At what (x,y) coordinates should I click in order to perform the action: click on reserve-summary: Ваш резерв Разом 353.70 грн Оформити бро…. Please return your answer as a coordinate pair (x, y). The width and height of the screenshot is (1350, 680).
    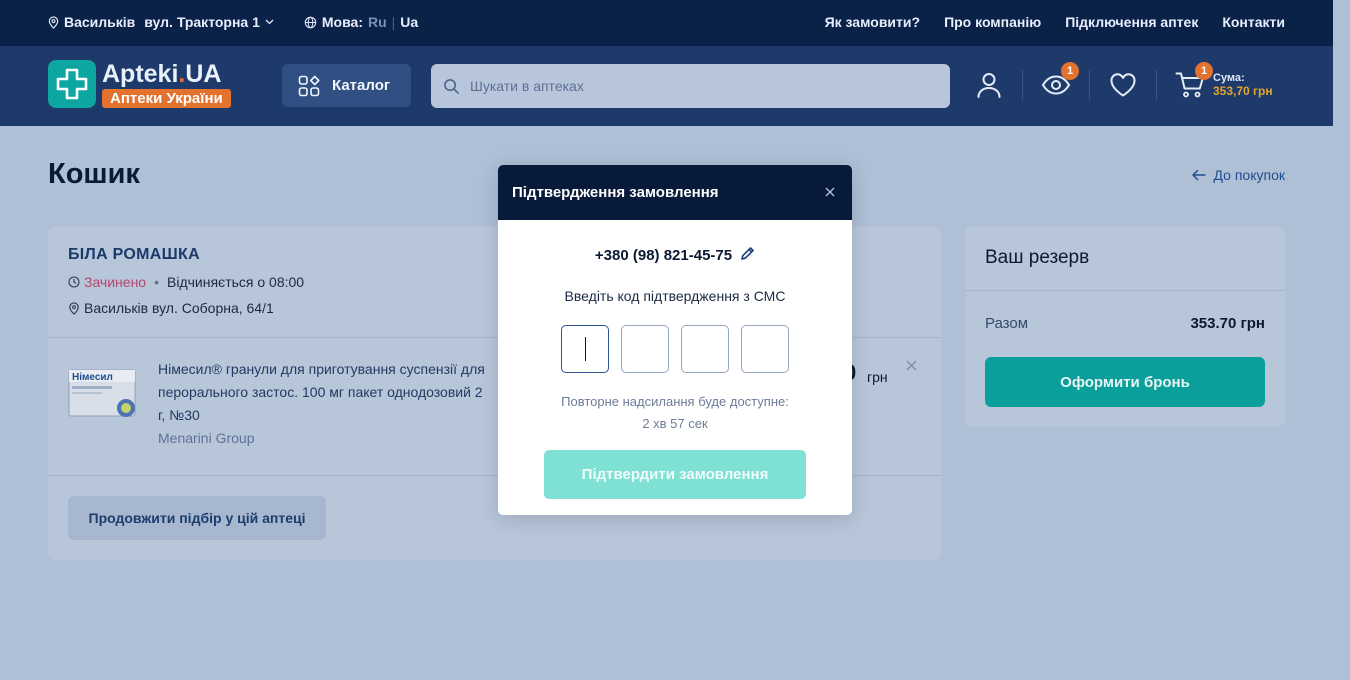
    Looking at the image, I should click on (1125, 326).